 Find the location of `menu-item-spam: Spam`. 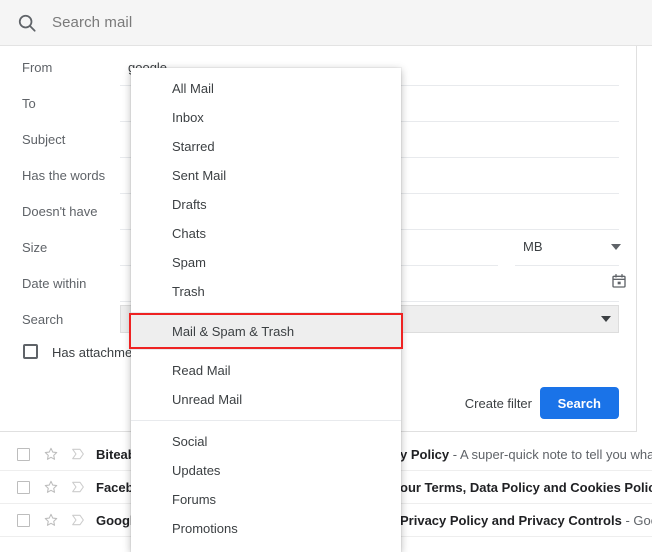

menu-item-spam: Spam is located at coordinates (266, 262).